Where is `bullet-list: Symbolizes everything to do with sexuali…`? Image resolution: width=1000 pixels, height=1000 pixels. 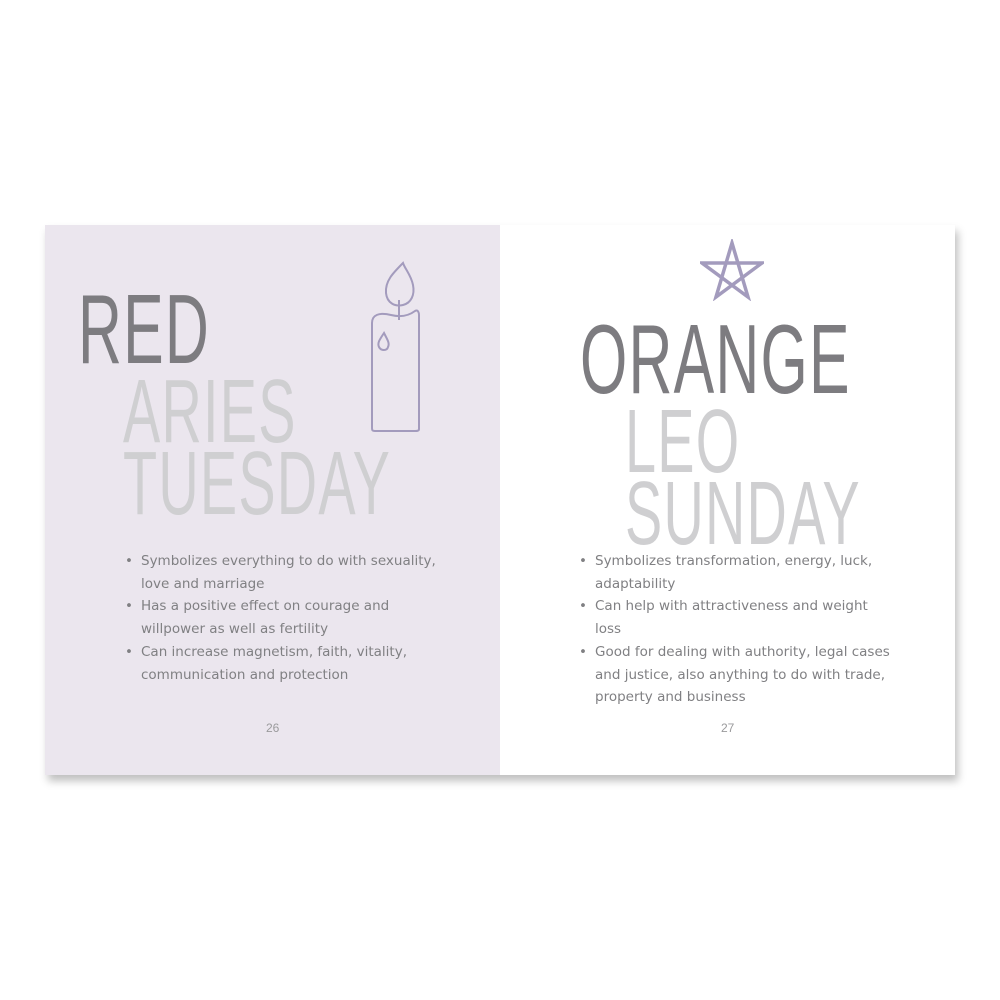
bullet-list: Symbolizes everything to do with sexuali… is located at coordinates (283, 618).